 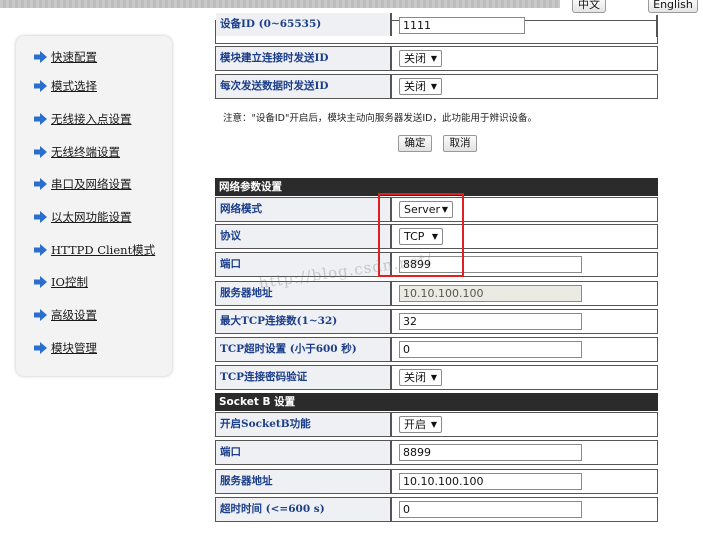 I want to click on socketb-timeout-label: 超时时间 (<=600 s), so click(x=304, y=509).